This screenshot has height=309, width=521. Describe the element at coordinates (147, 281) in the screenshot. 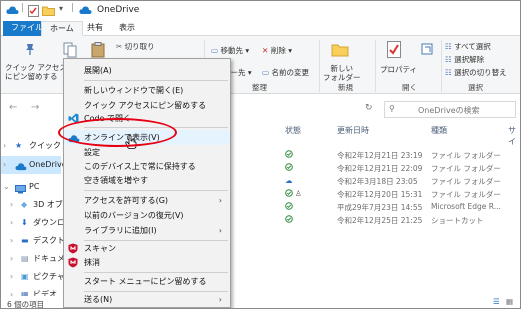

I see `menu-item-pin-start: スタート メニューにピン留めする` at that location.